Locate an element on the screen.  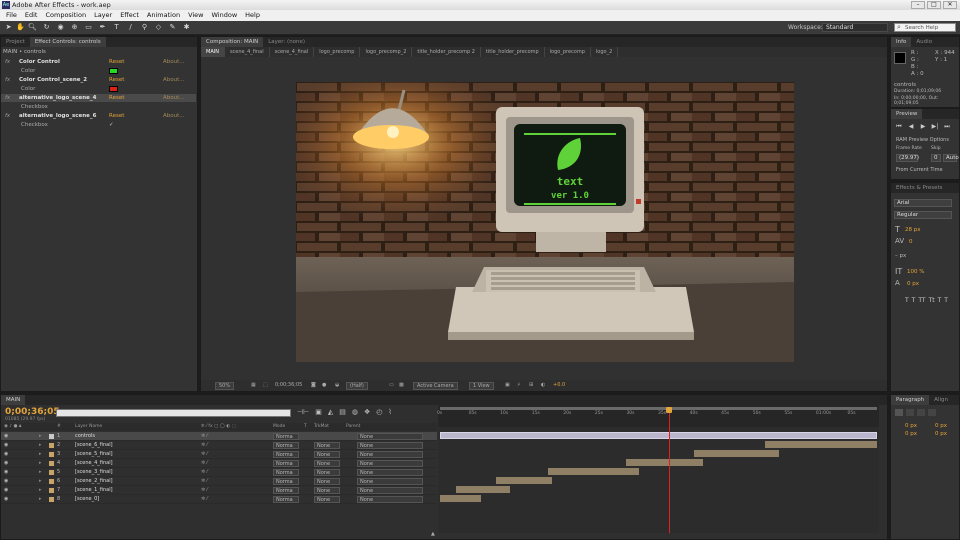
menu-help: Help is located at coordinates (252, 15).